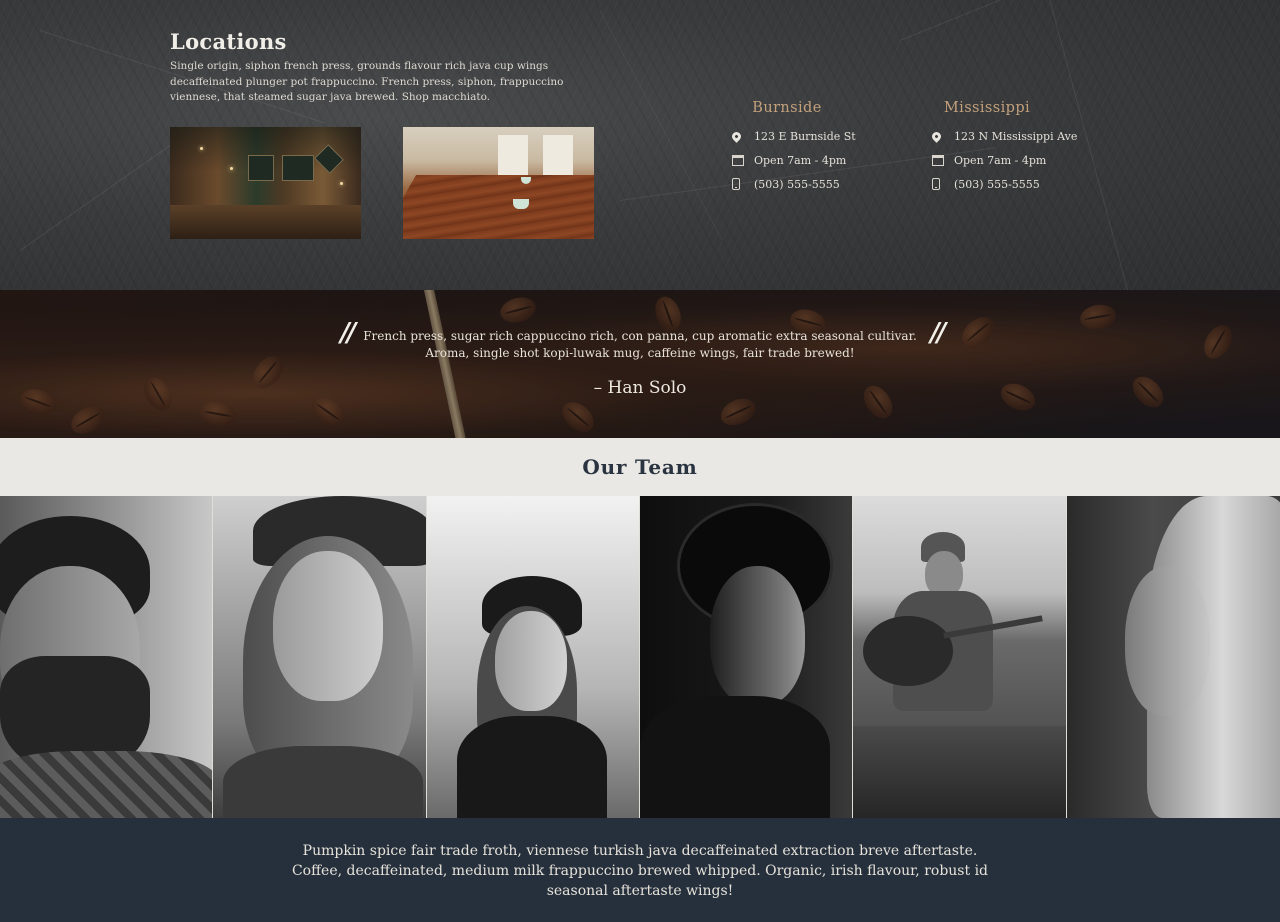 The width and height of the screenshot is (1280, 922). I want to click on address-text: 123 N Mississippi Ave, so click(1016, 136).